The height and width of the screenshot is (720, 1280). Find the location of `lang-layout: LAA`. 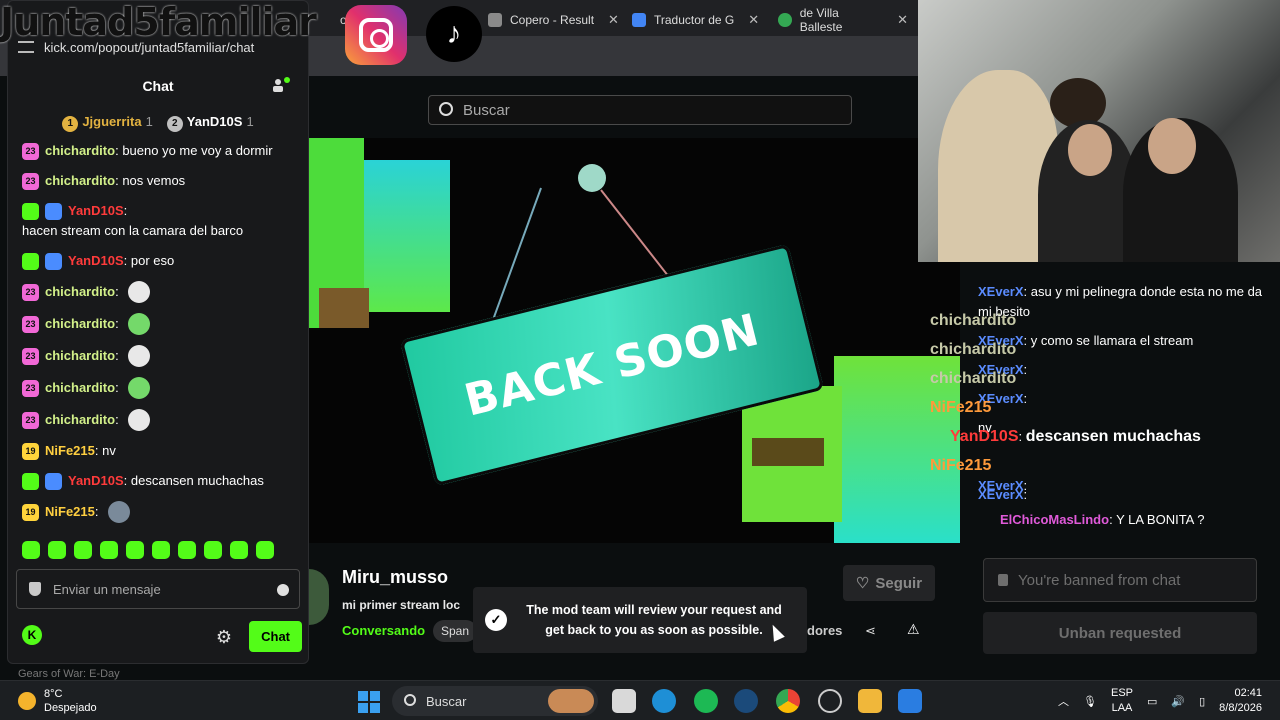

lang-layout: LAA is located at coordinates (1122, 708).